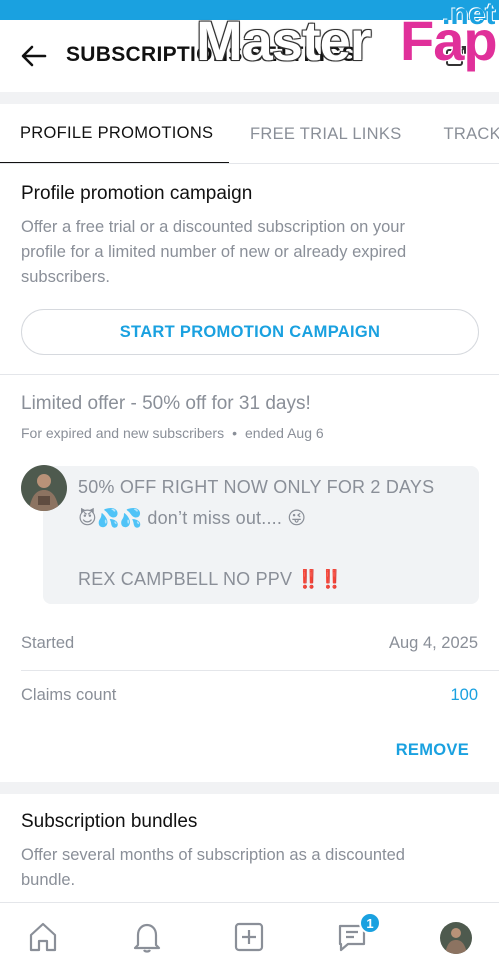 The width and height of the screenshot is (499, 960). I want to click on avatar, so click(44, 488).